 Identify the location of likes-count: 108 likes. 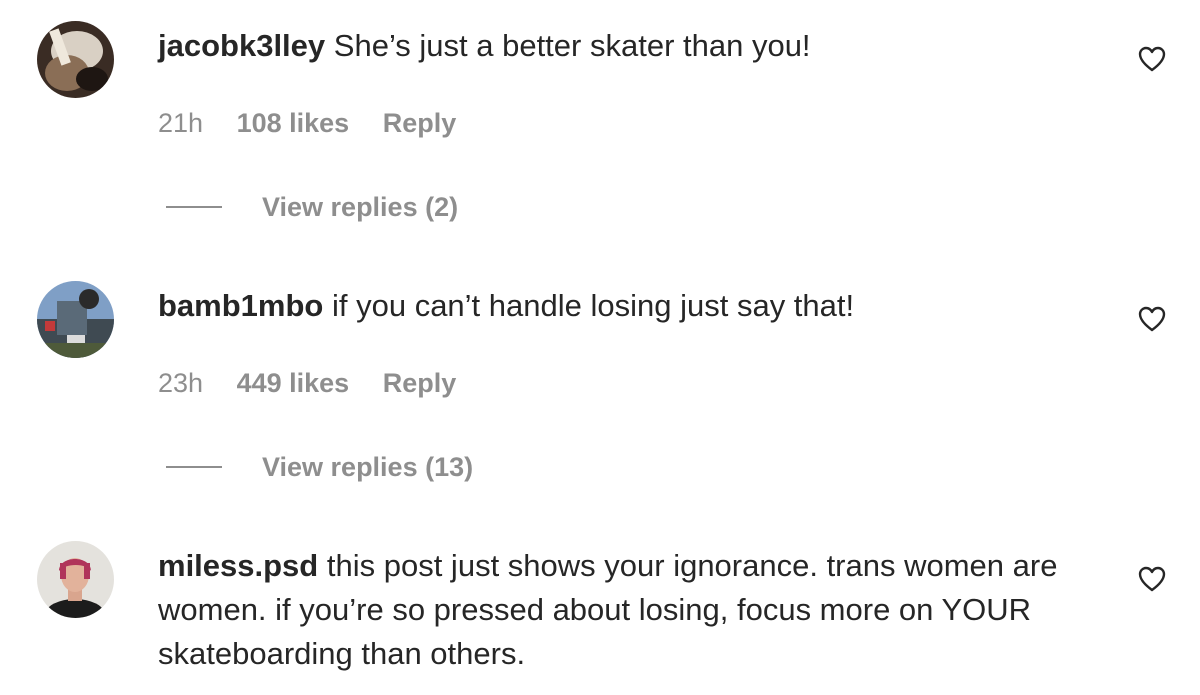
(293, 123).